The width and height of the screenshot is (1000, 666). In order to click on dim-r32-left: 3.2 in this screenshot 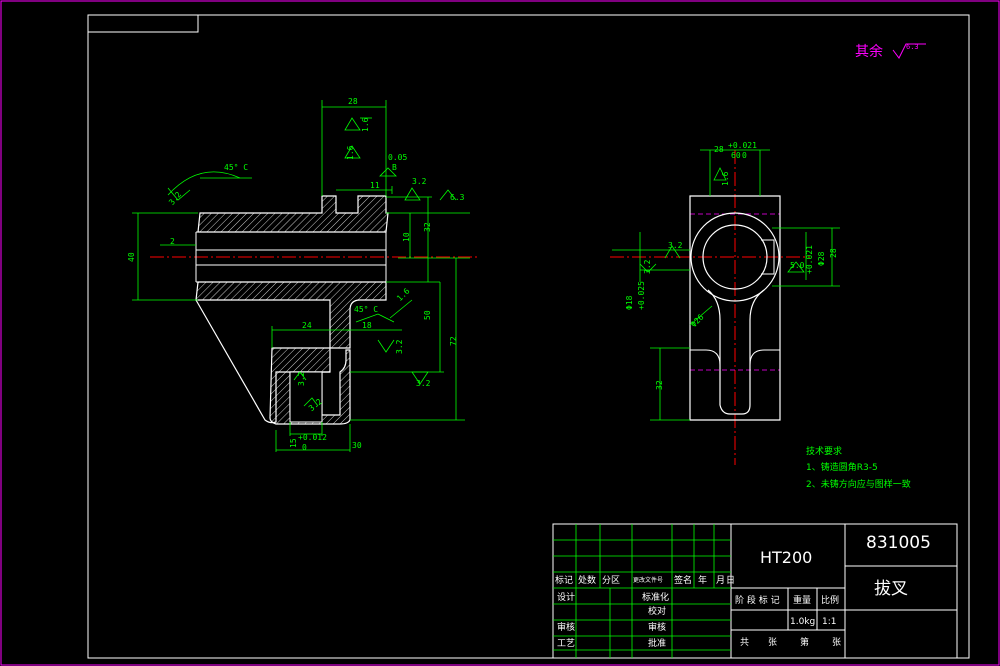, I will do `click(175, 198)`.